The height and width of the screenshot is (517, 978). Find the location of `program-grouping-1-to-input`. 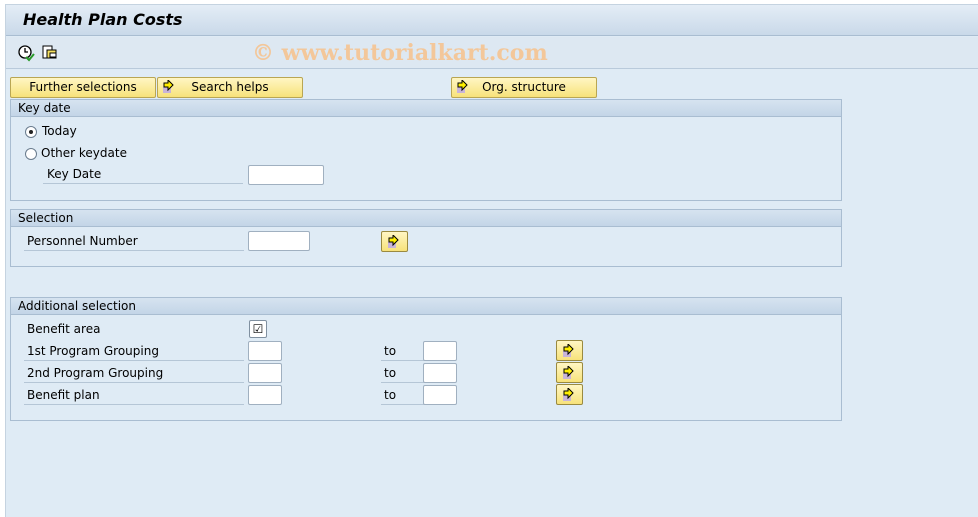

program-grouping-1-to-input is located at coordinates (440, 351).